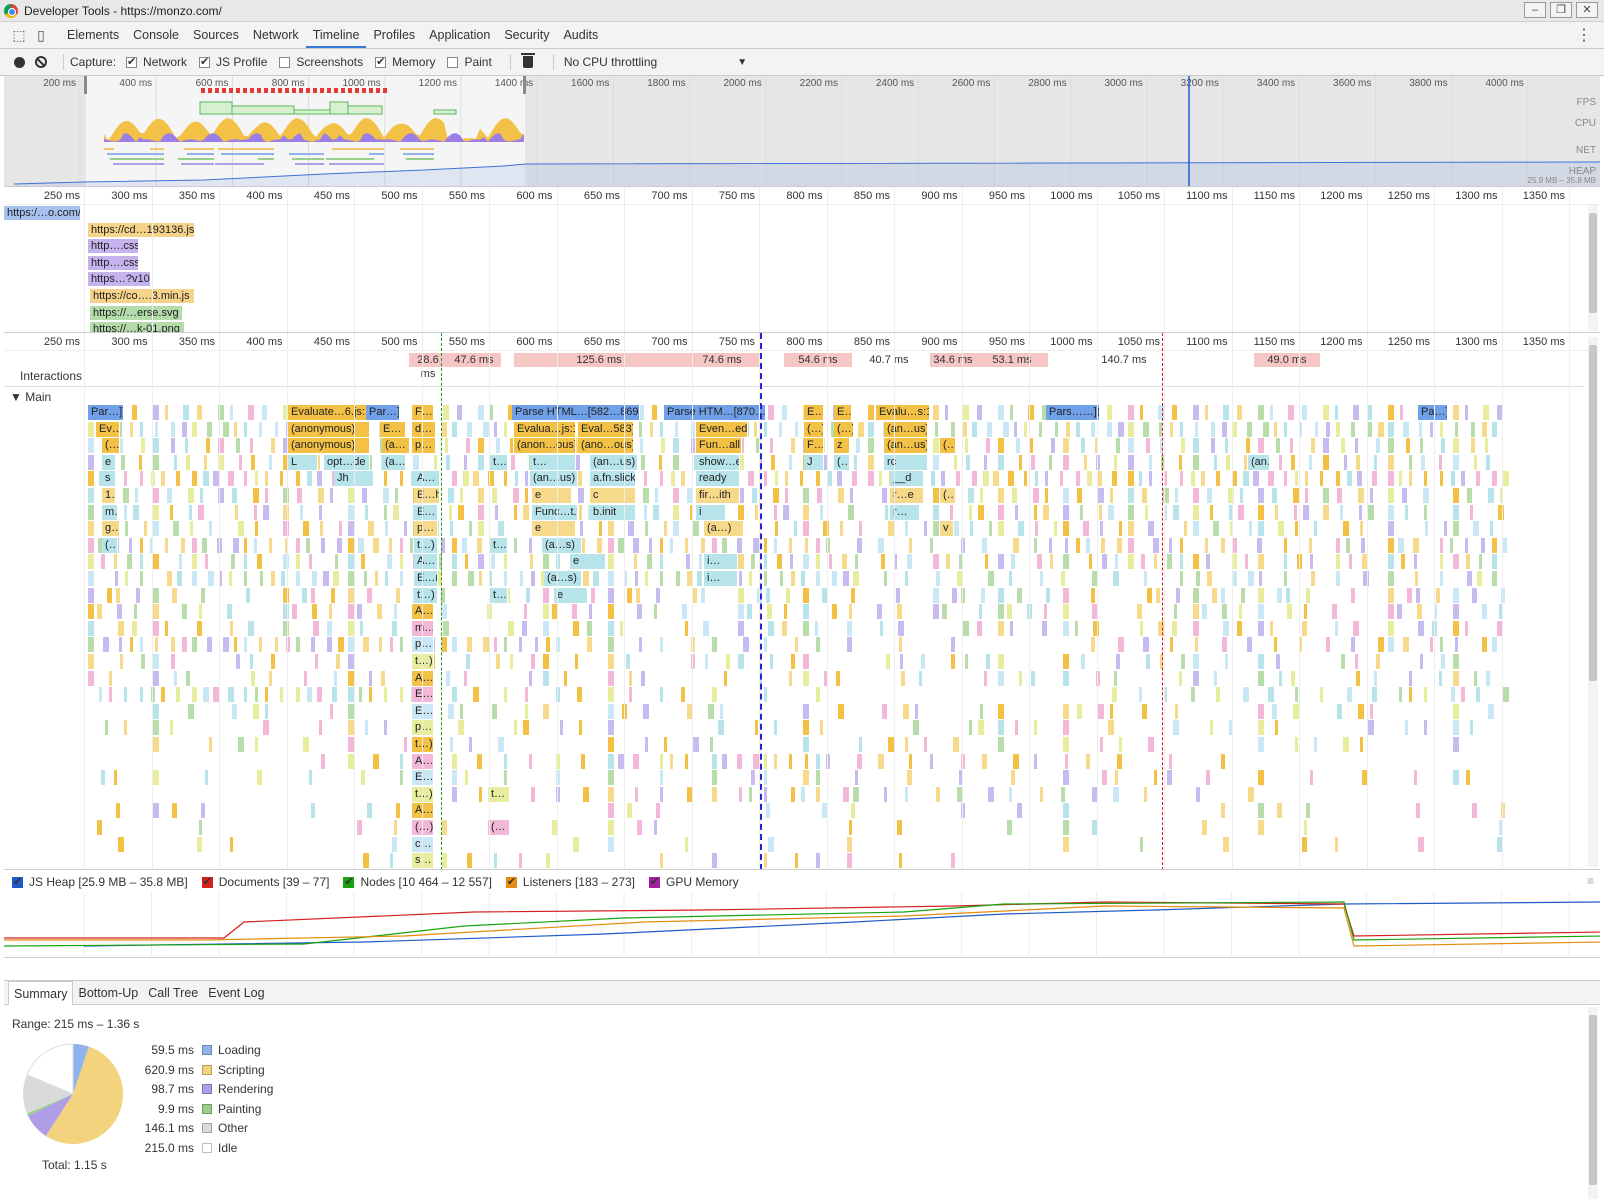 The width and height of the screenshot is (1604, 1200). Describe the element at coordinates (383, 412) in the screenshot. I see `flame-call: Par…])` at that location.